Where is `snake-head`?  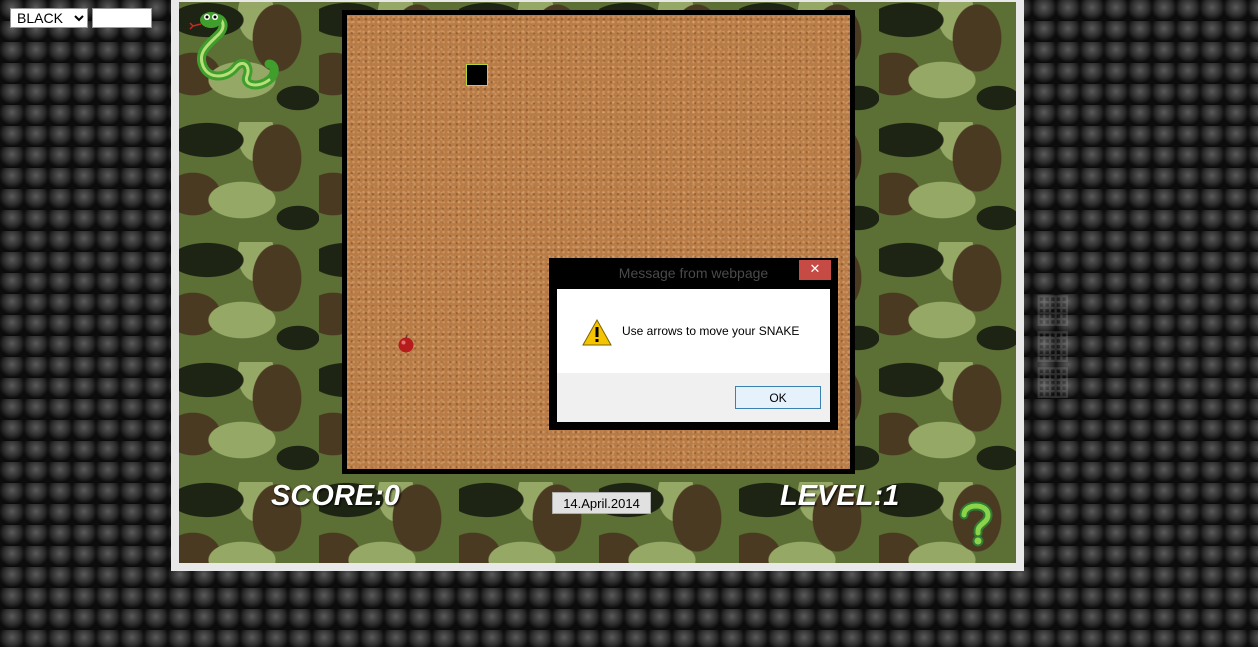 snake-head is located at coordinates (477, 75).